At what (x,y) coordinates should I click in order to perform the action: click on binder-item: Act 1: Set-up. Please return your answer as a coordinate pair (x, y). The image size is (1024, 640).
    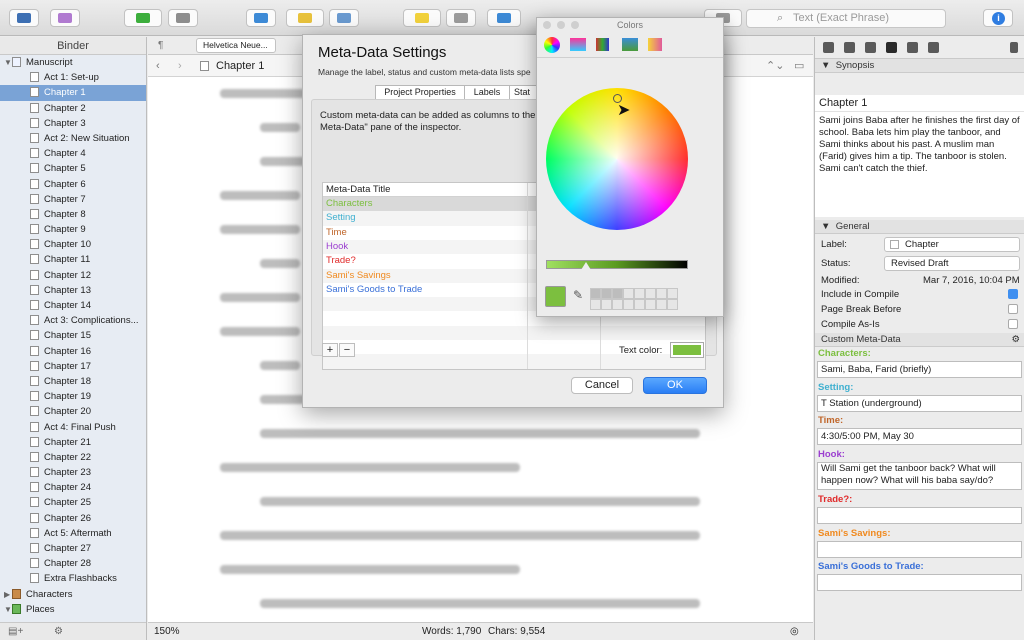
    Looking at the image, I should click on (73, 77).